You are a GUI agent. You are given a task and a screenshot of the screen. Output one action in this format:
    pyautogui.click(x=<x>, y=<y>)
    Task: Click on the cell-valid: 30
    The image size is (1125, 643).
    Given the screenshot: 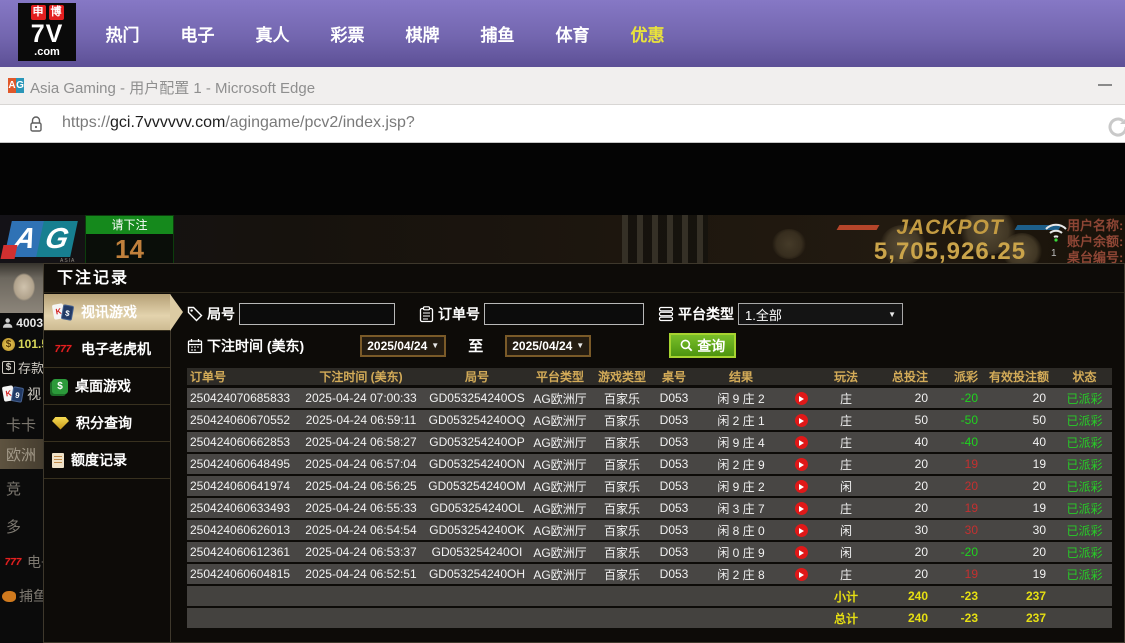 What is the action you would take?
    pyautogui.click(x=1039, y=530)
    